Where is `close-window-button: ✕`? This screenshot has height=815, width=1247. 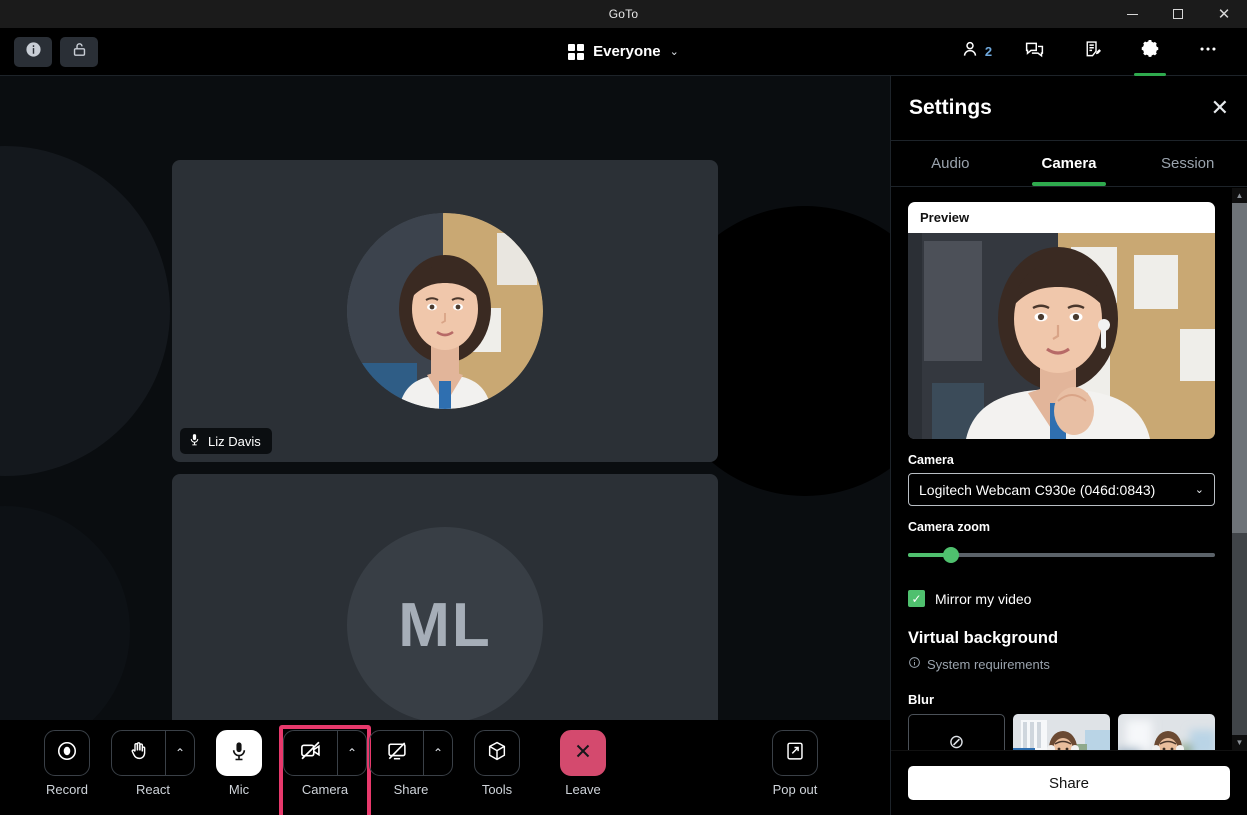 close-window-button: ✕ is located at coordinates (1224, 14).